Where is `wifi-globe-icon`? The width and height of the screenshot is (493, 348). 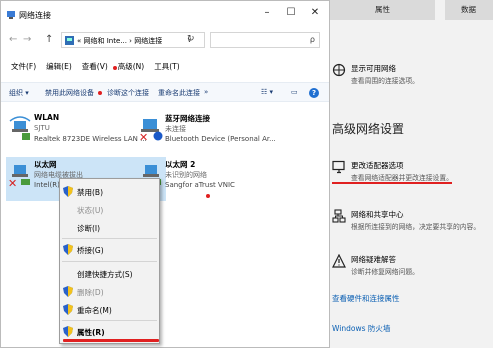
wifi-globe-icon is located at coordinates (339, 70).